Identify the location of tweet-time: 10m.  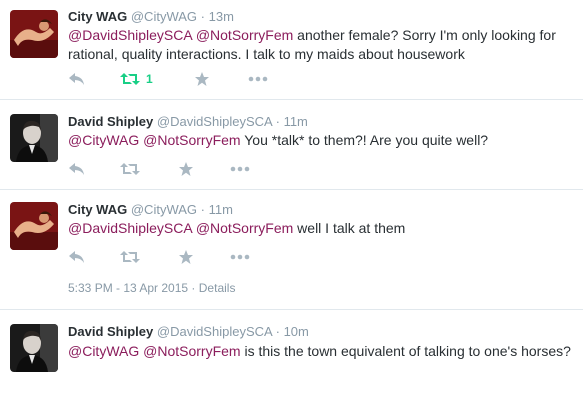
(296, 331).